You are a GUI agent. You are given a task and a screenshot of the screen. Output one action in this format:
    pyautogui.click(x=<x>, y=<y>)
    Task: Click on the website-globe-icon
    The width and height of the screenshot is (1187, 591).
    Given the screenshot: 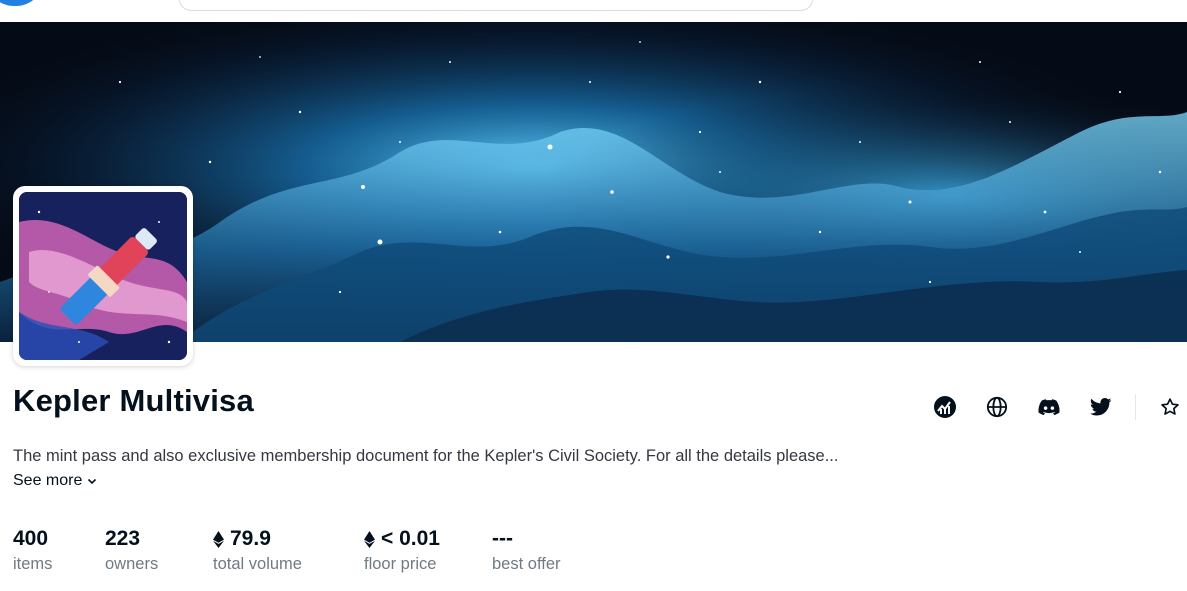 What is the action you would take?
    pyautogui.click(x=997, y=407)
    